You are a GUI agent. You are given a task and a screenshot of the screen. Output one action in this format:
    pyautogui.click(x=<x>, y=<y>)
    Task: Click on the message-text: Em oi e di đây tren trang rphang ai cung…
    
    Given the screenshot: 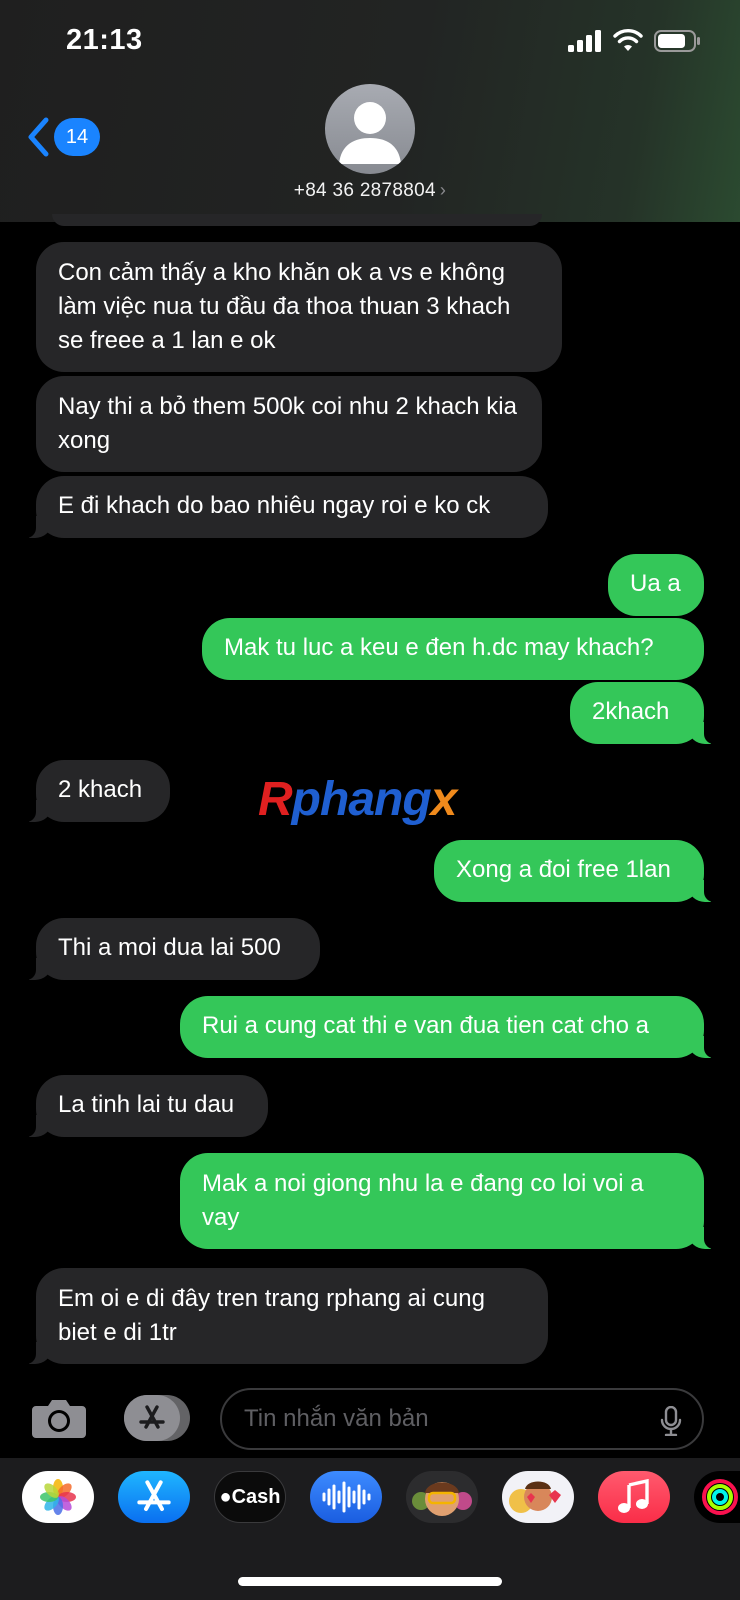 What is the action you would take?
    pyautogui.click(x=271, y=1315)
    